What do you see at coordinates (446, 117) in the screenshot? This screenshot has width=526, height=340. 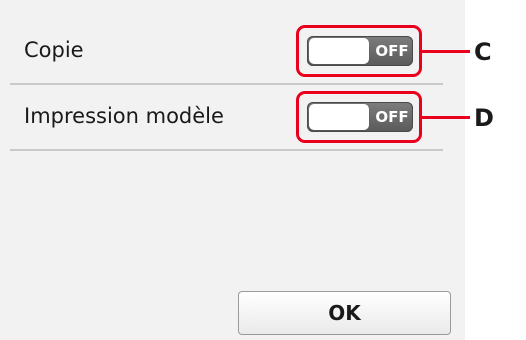 I see `callout-d-leader` at bounding box center [446, 117].